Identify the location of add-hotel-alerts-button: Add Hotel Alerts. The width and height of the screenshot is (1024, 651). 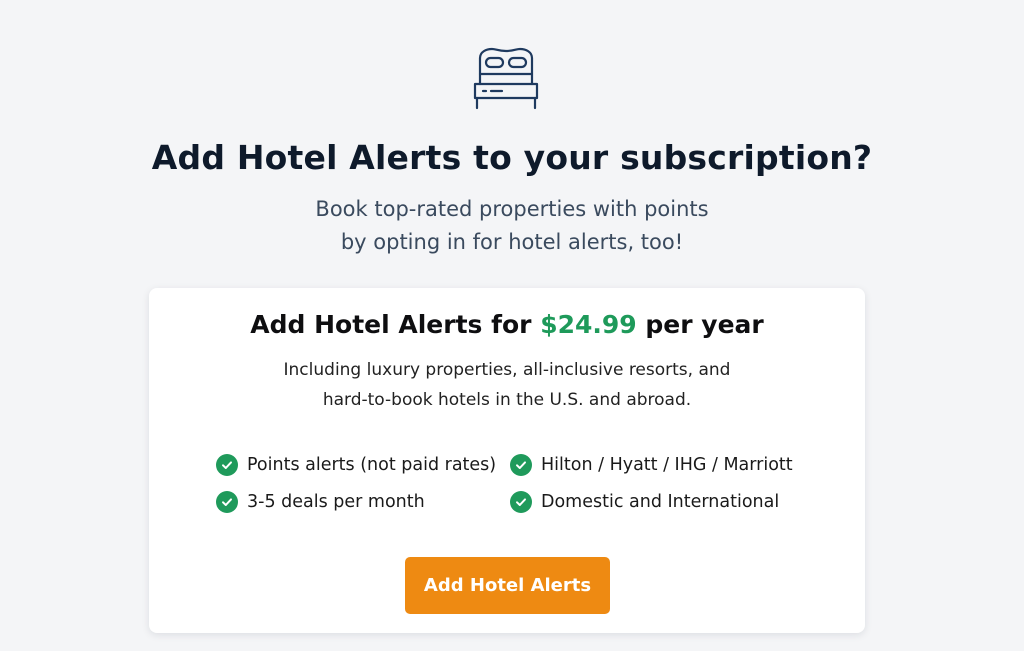
(507, 585).